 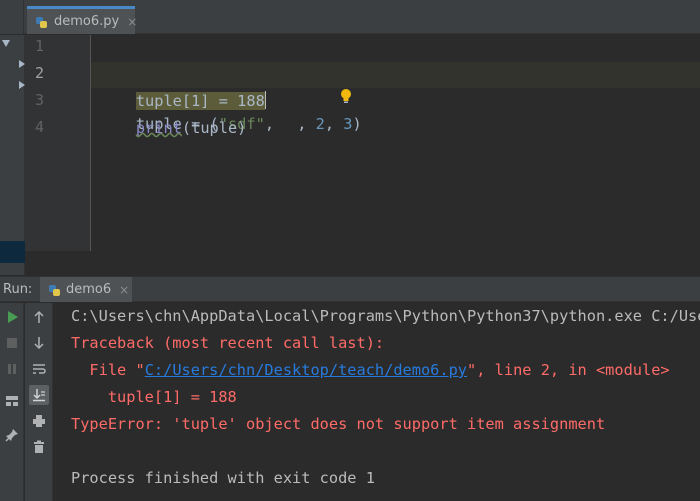 I want to click on console-exit-message: Process finished with exit code 1, so click(x=223, y=478).